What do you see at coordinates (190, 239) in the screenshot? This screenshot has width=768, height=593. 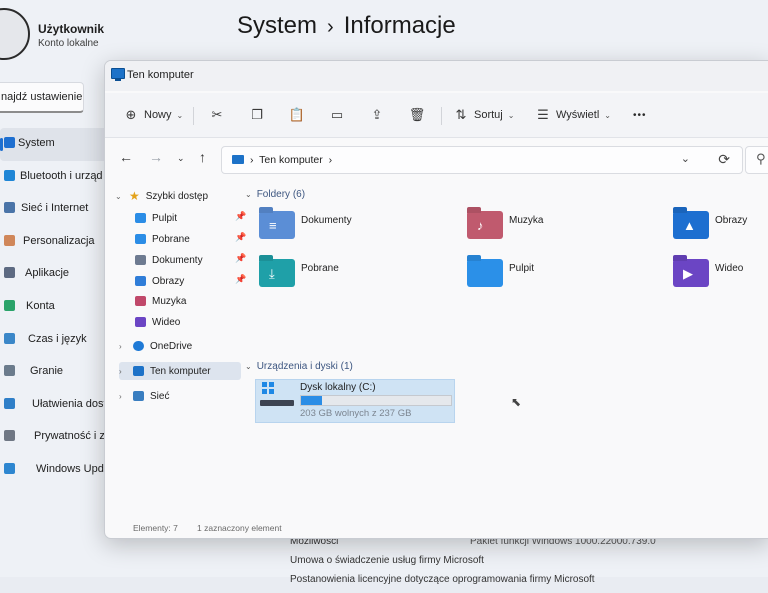 I see `nav-pinned-item: Pobrane 📌` at bounding box center [190, 239].